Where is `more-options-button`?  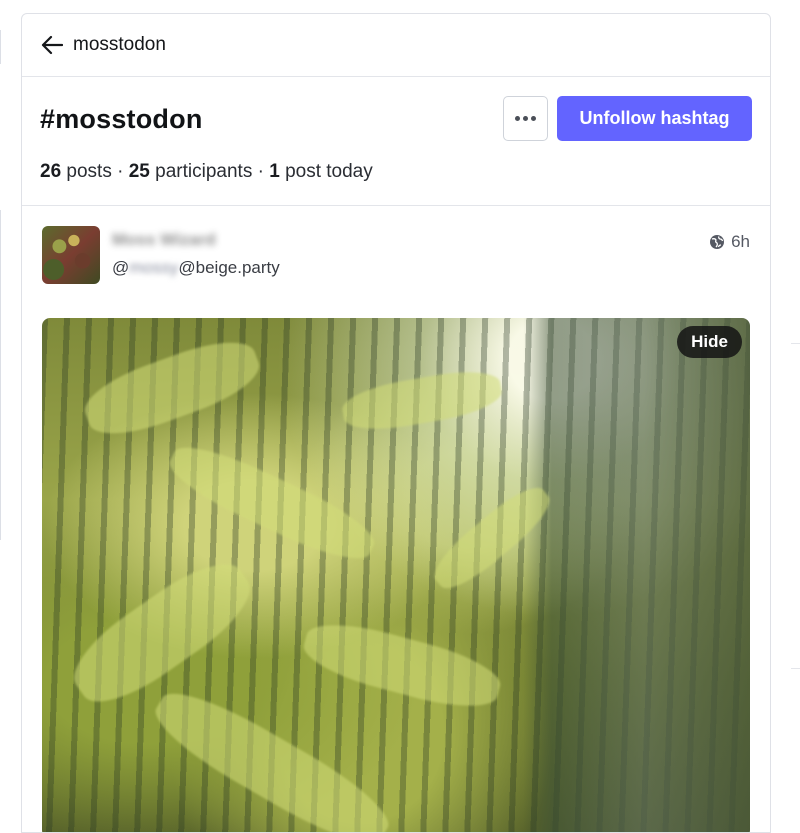
more-options-button is located at coordinates (525, 118).